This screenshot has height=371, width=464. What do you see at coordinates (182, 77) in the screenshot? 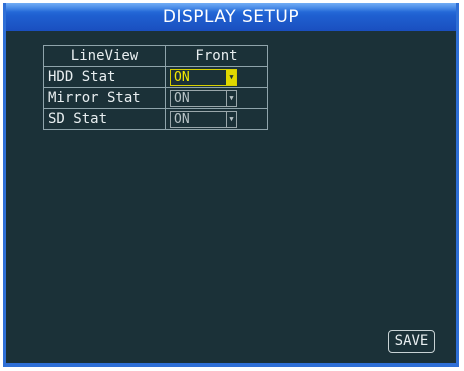
I see `hdd-stat-value: ON` at bounding box center [182, 77].